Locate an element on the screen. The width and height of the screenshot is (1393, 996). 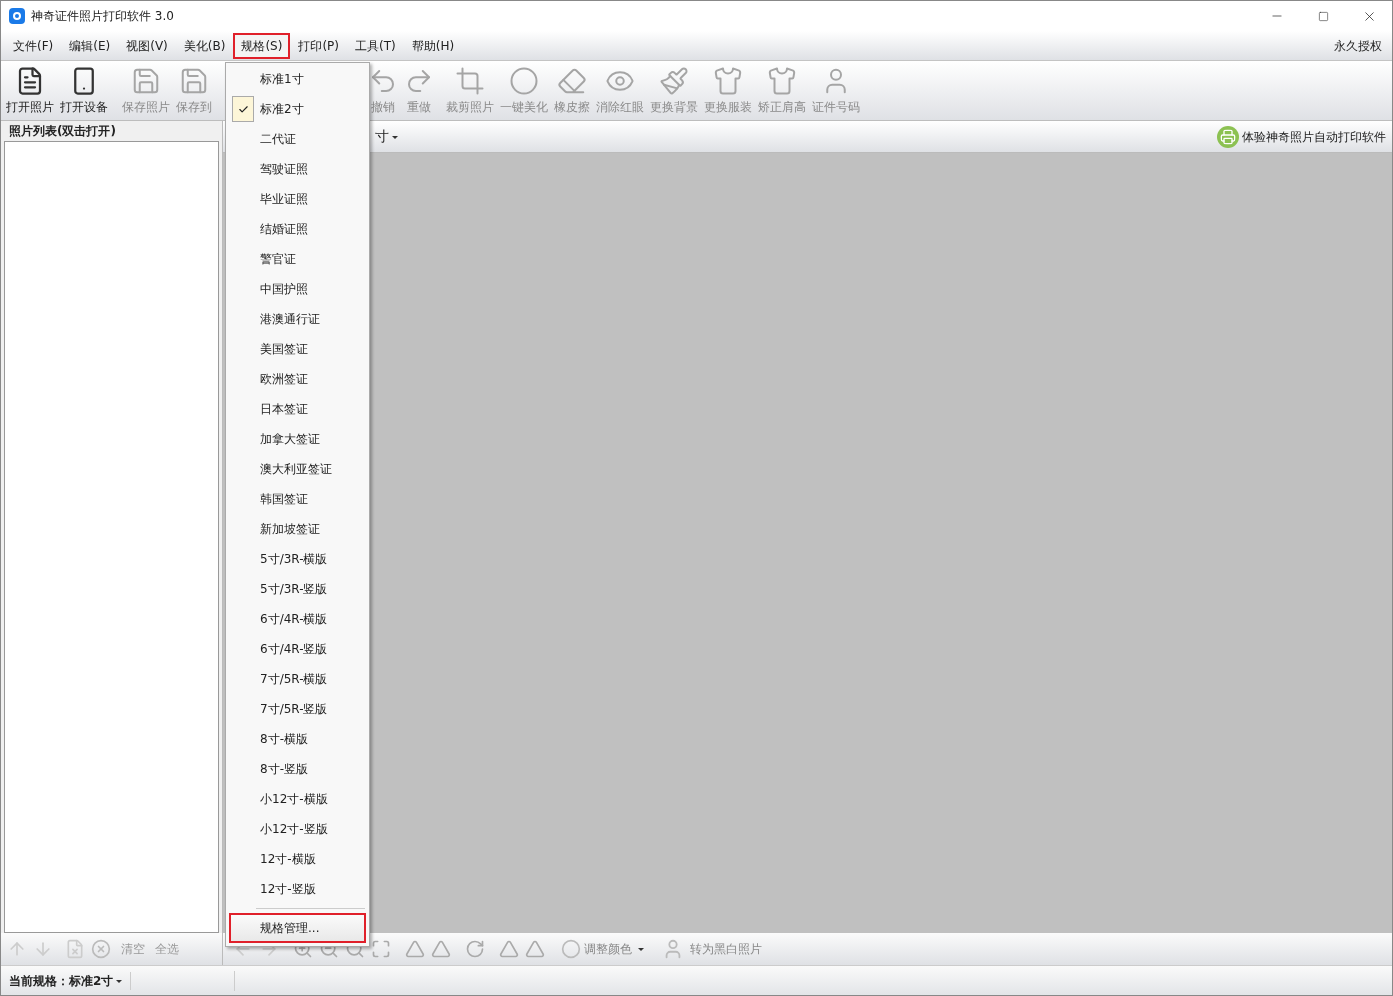
window-title: 神奇证件照片打印软件 3.0 is located at coordinates (102, 16).